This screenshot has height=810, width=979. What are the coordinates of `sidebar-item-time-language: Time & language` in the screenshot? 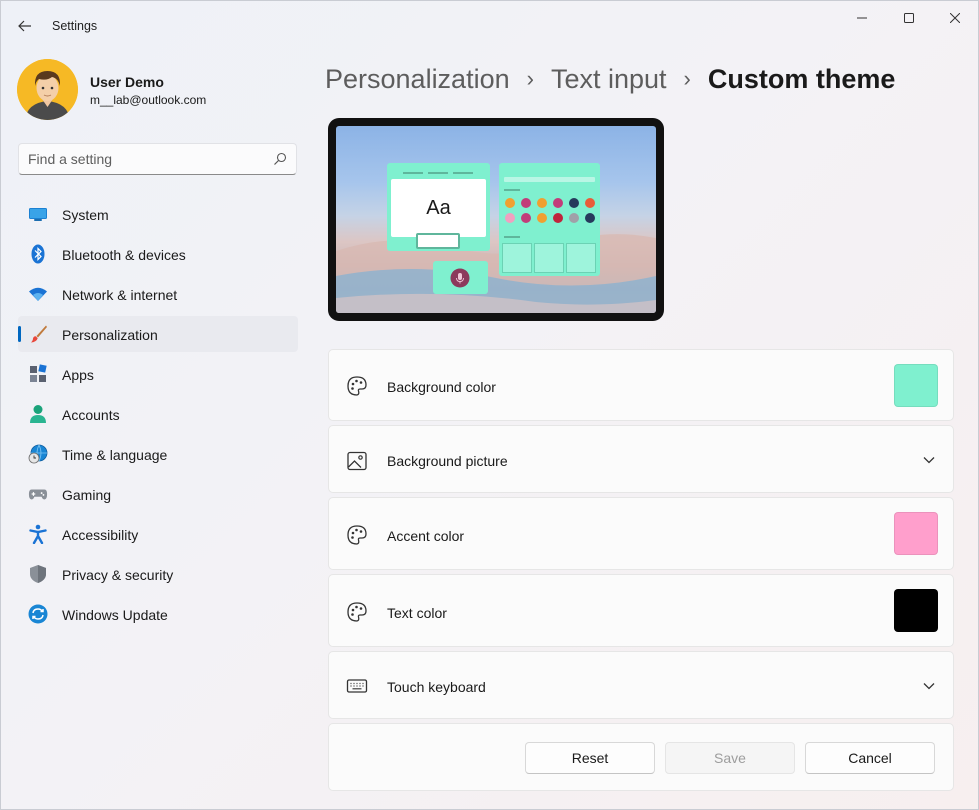 It's located at (158, 454).